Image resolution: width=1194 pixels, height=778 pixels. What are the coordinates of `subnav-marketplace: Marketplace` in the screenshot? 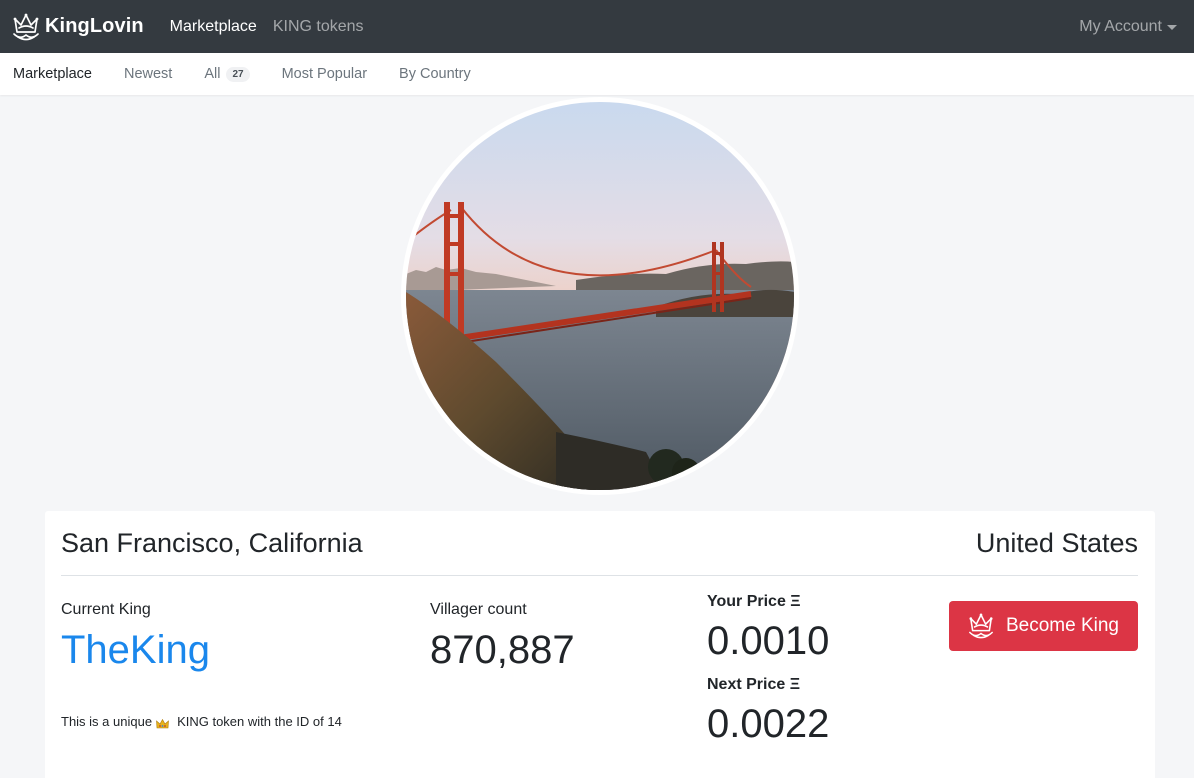 It's located at (52, 74).